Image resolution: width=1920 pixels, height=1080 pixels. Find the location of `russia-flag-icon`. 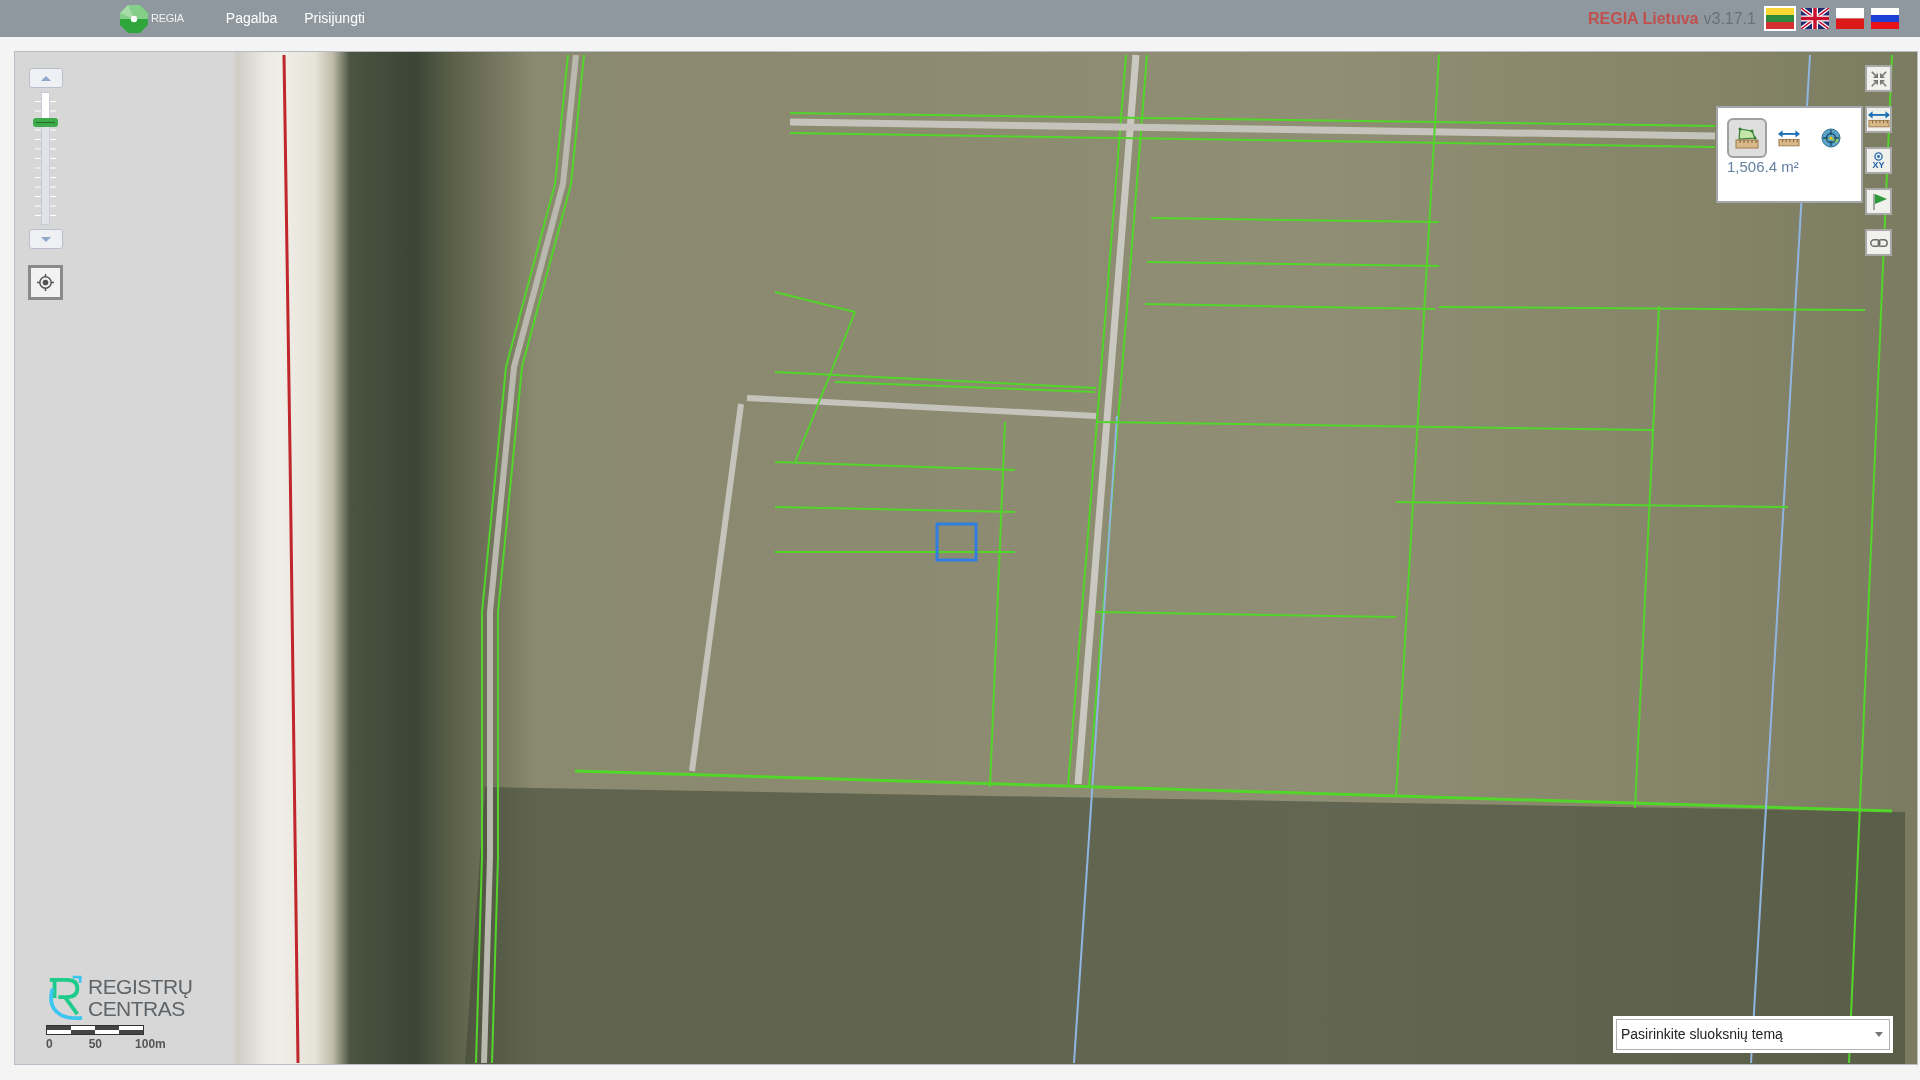

russia-flag-icon is located at coordinates (1885, 18).